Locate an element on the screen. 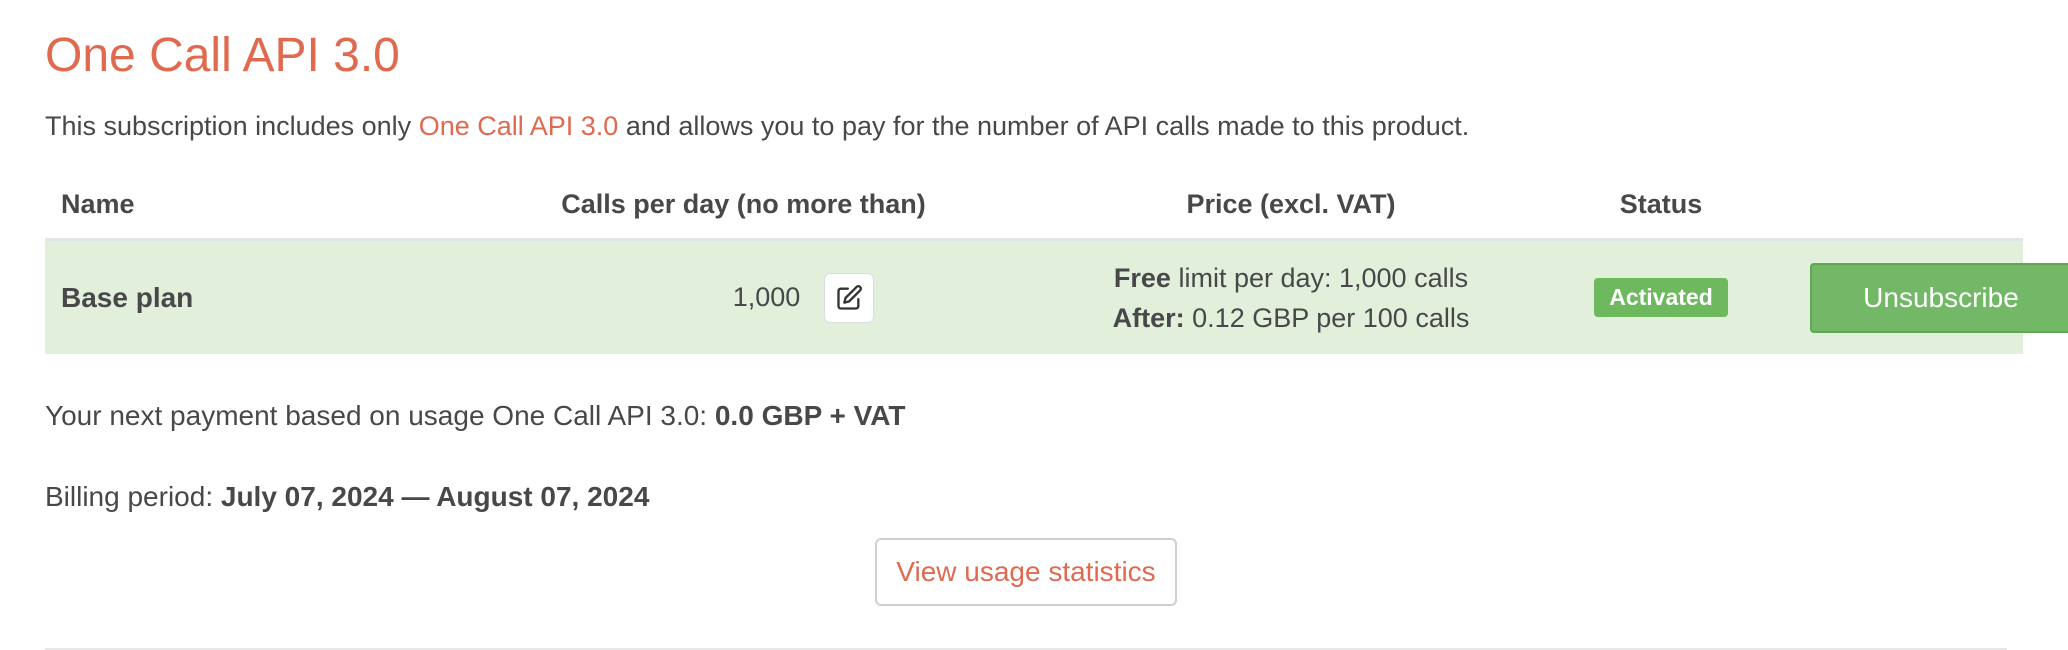 Image resolution: width=2068 pixels, height=650 pixels. edit-calls-button is located at coordinates (849, 297).